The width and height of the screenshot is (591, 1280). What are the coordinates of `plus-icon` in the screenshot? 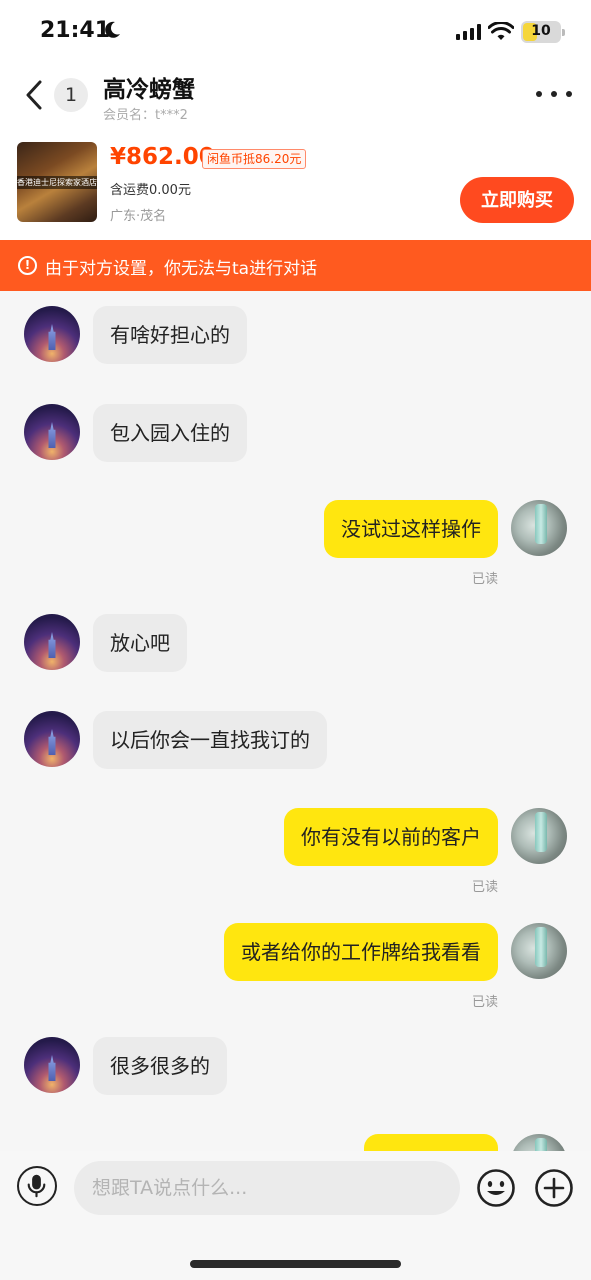 It's located at (554, 1188).